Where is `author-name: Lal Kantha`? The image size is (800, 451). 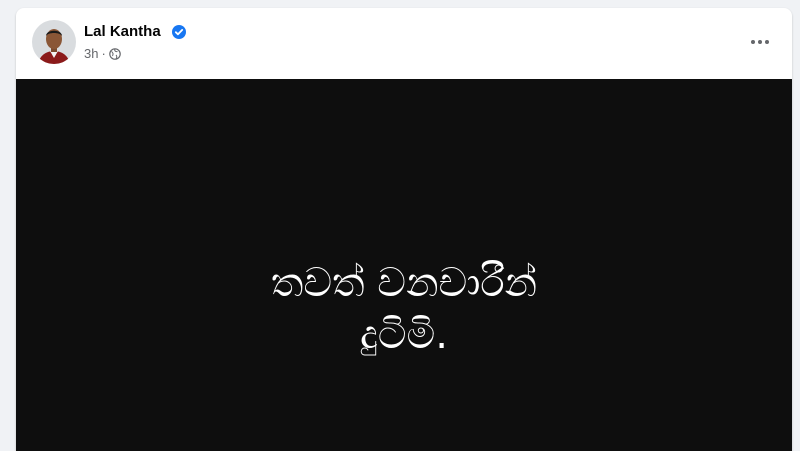
author-name: Lal Kantha is located at coordinates (122, 31).